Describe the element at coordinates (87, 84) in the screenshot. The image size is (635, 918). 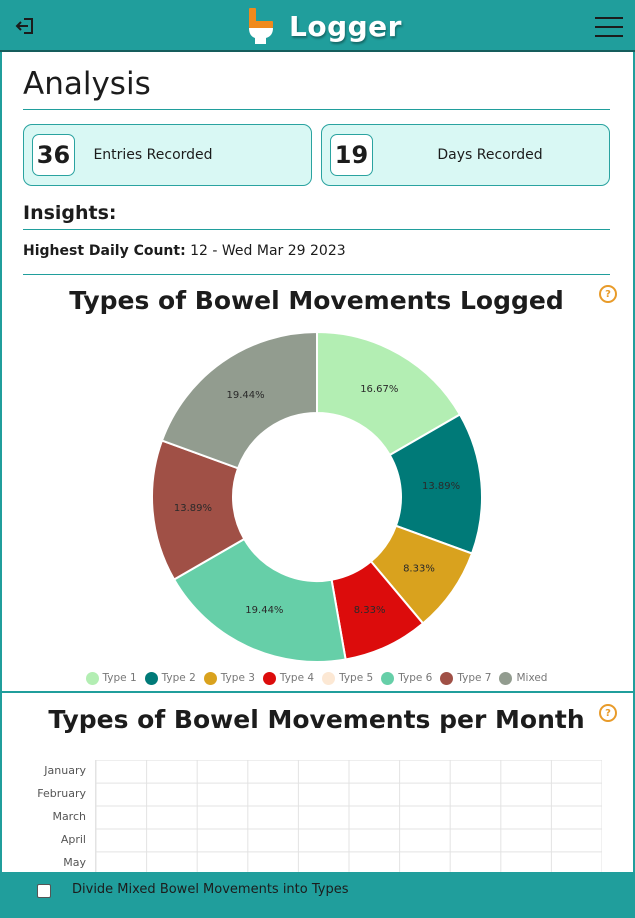
I see `page-title: Analysis` at that location.